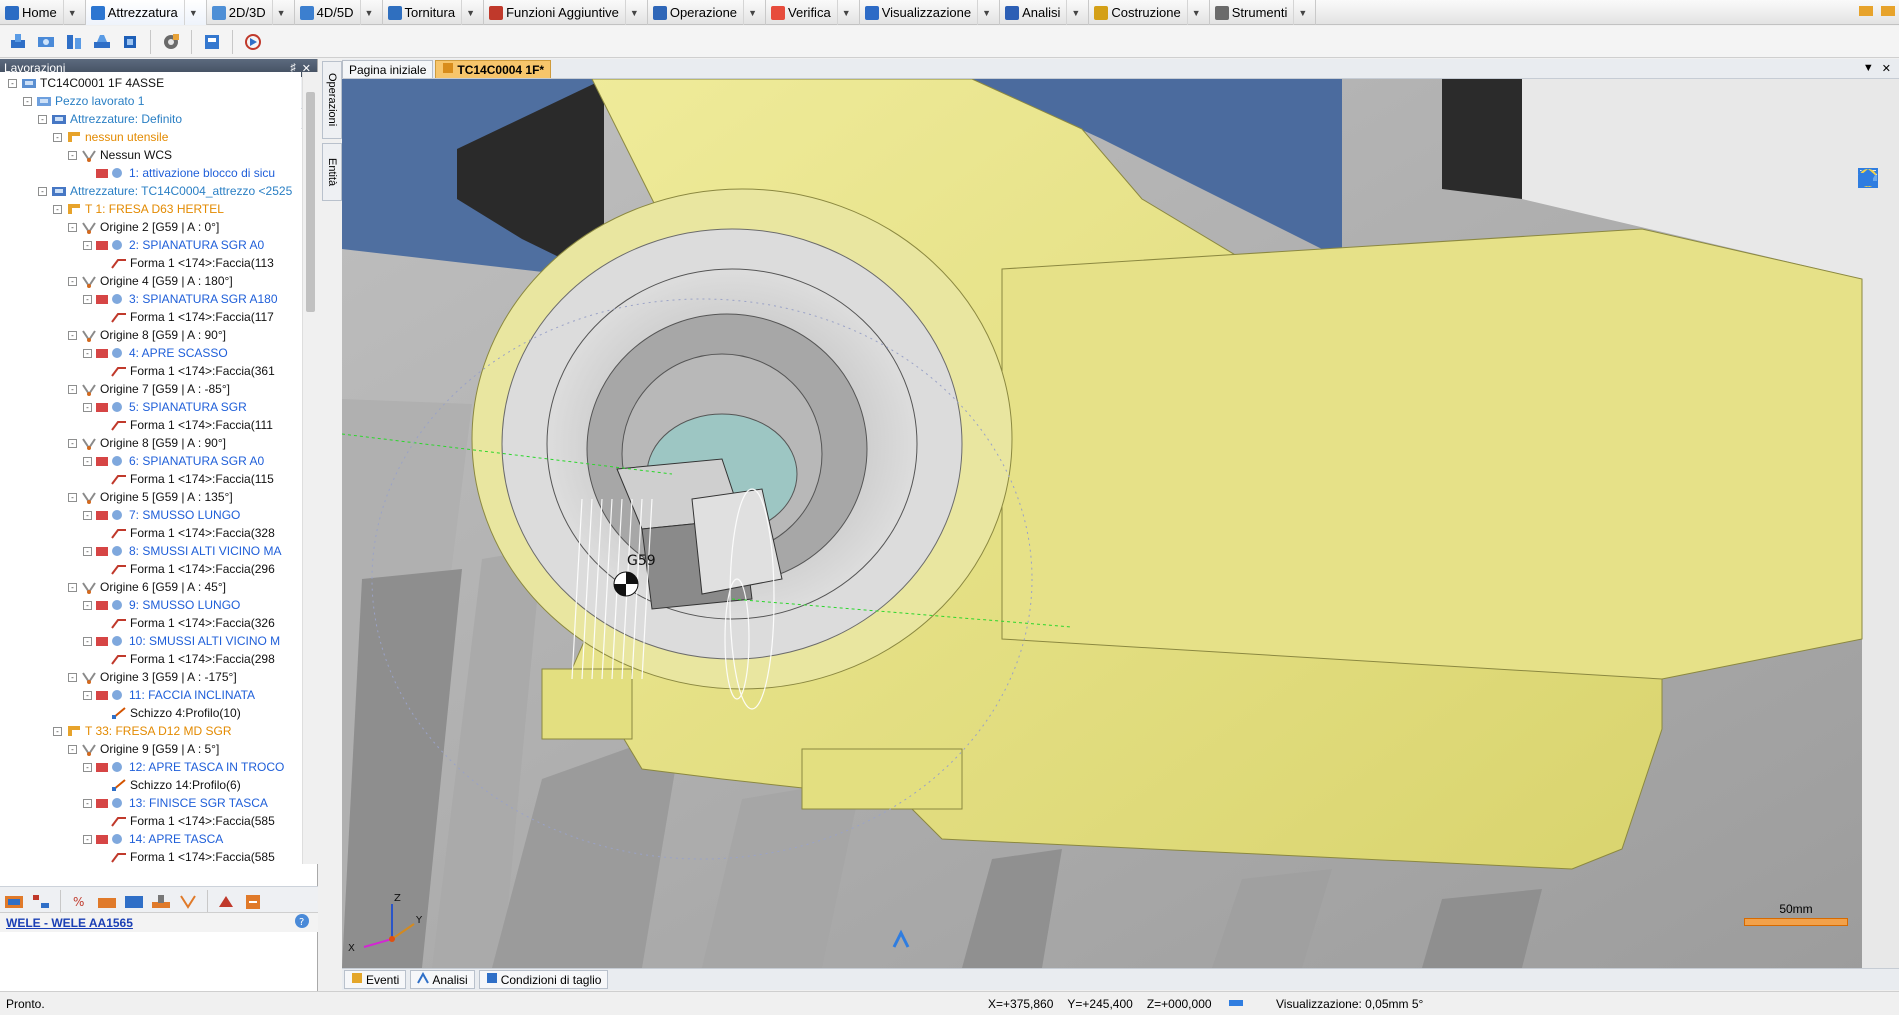 The height and width of the screenshot is (1015, 1899). I want to click on tab-list-icon: ▼, so click(1868, 68).